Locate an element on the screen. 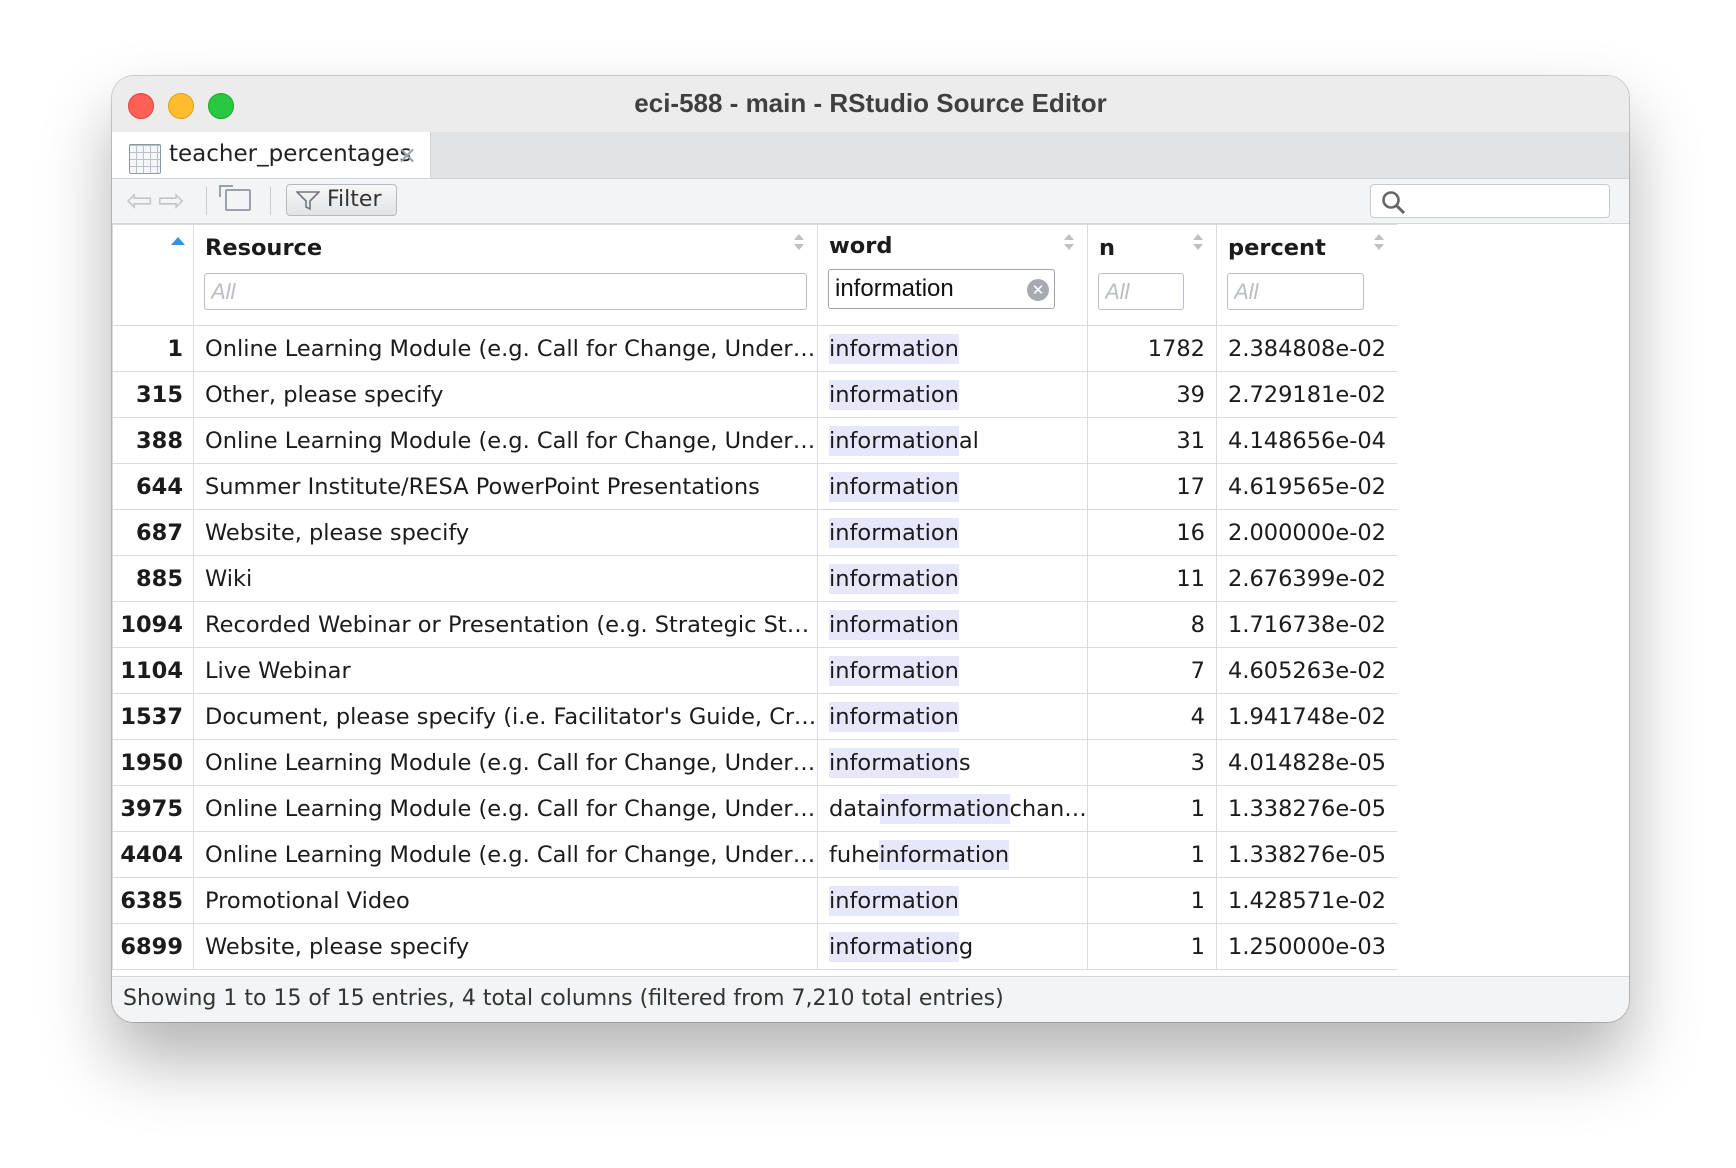  percent-filter-input is located at coordinates (1295, 291).